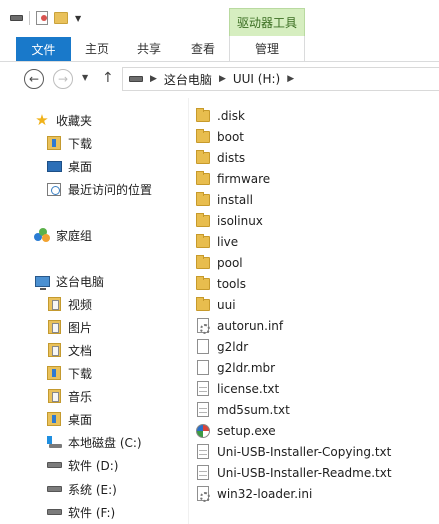  Describe the element at coordinates (230, 262) in the screenshot. I see `file-name: pool` at that location.